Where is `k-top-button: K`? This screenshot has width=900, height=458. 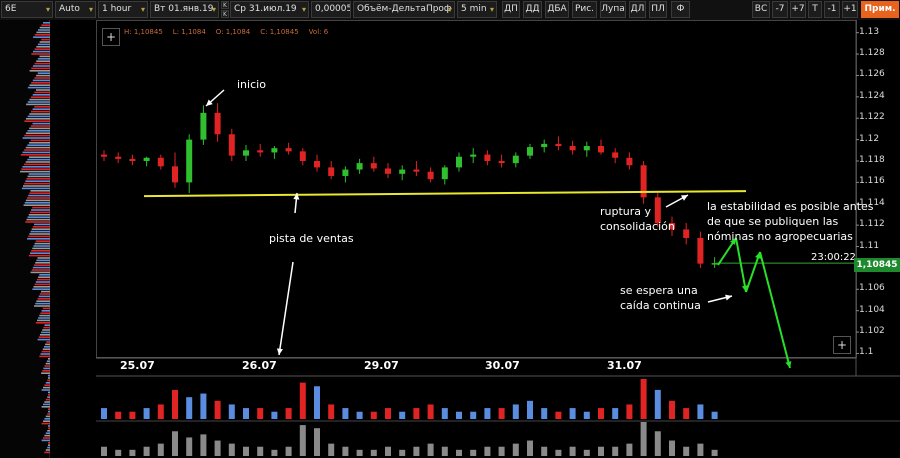
k-top-button: K is located at coordinates (225, 5).